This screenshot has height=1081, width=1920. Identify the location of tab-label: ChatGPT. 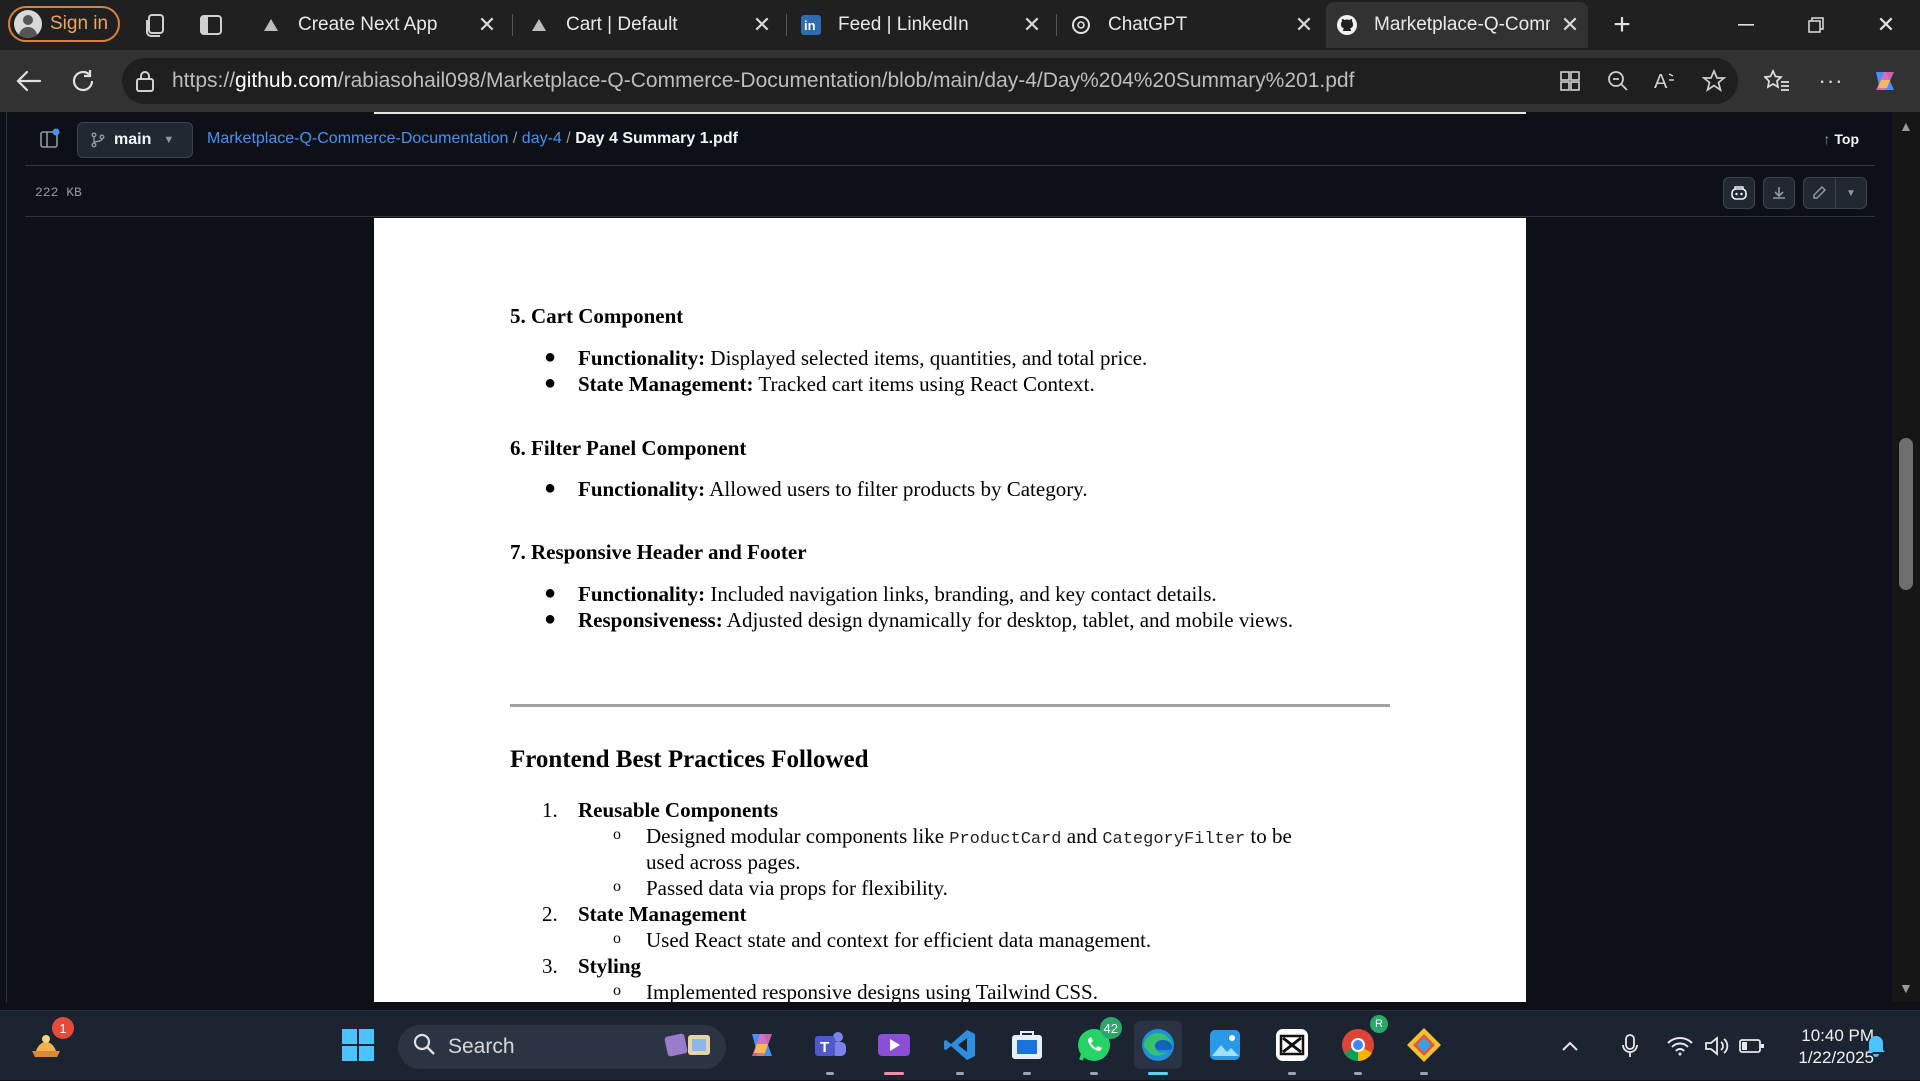
(1148, 24).